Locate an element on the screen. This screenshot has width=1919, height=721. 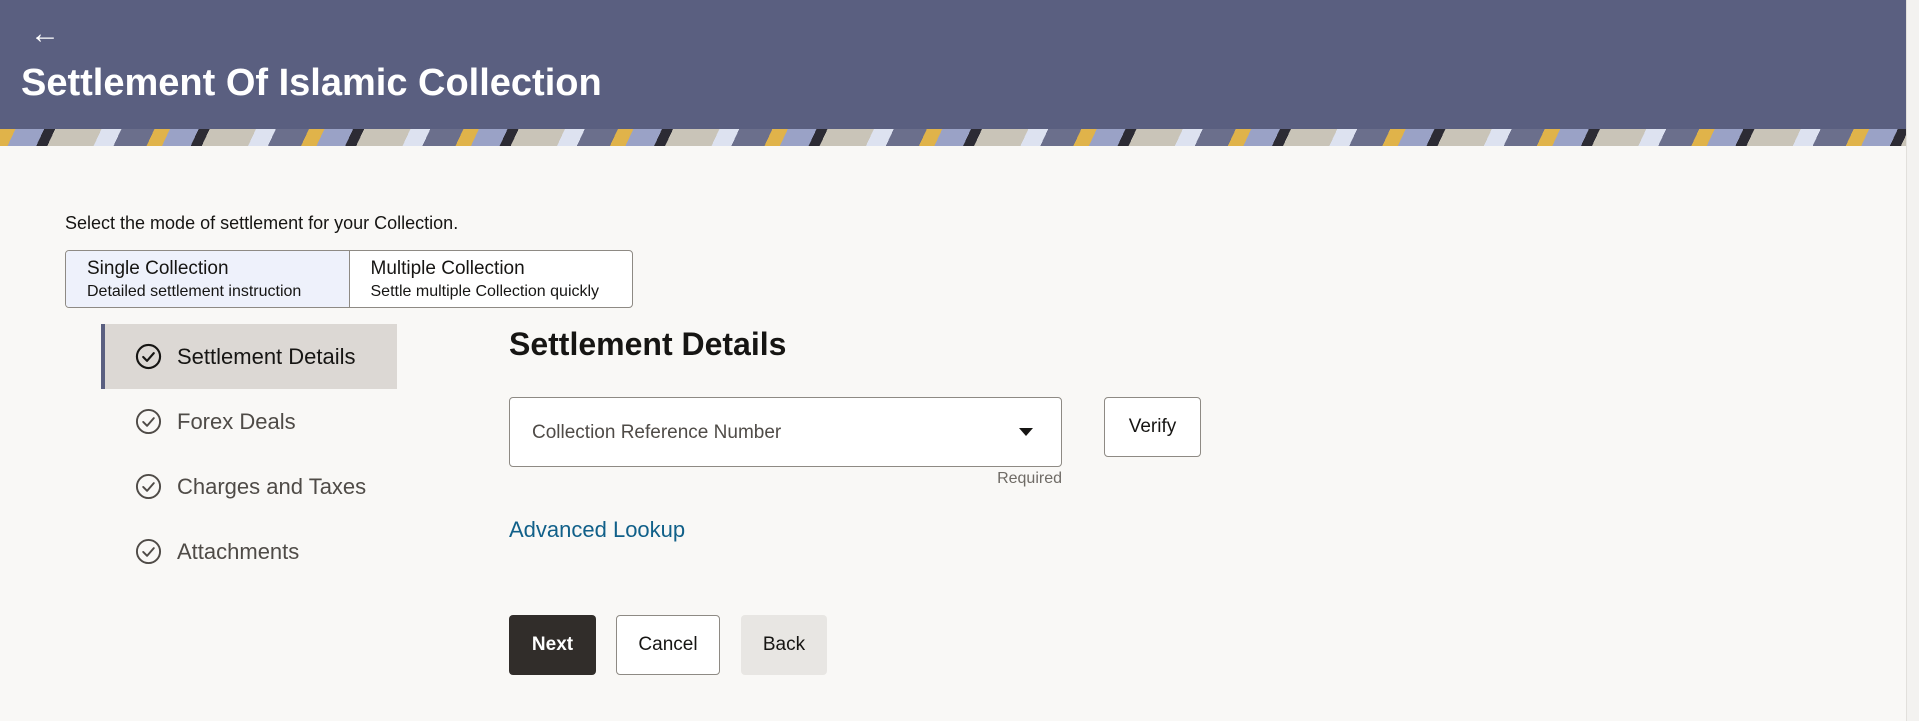
step-forex-deals: Forex Deals is located at coordinates (249, 421).